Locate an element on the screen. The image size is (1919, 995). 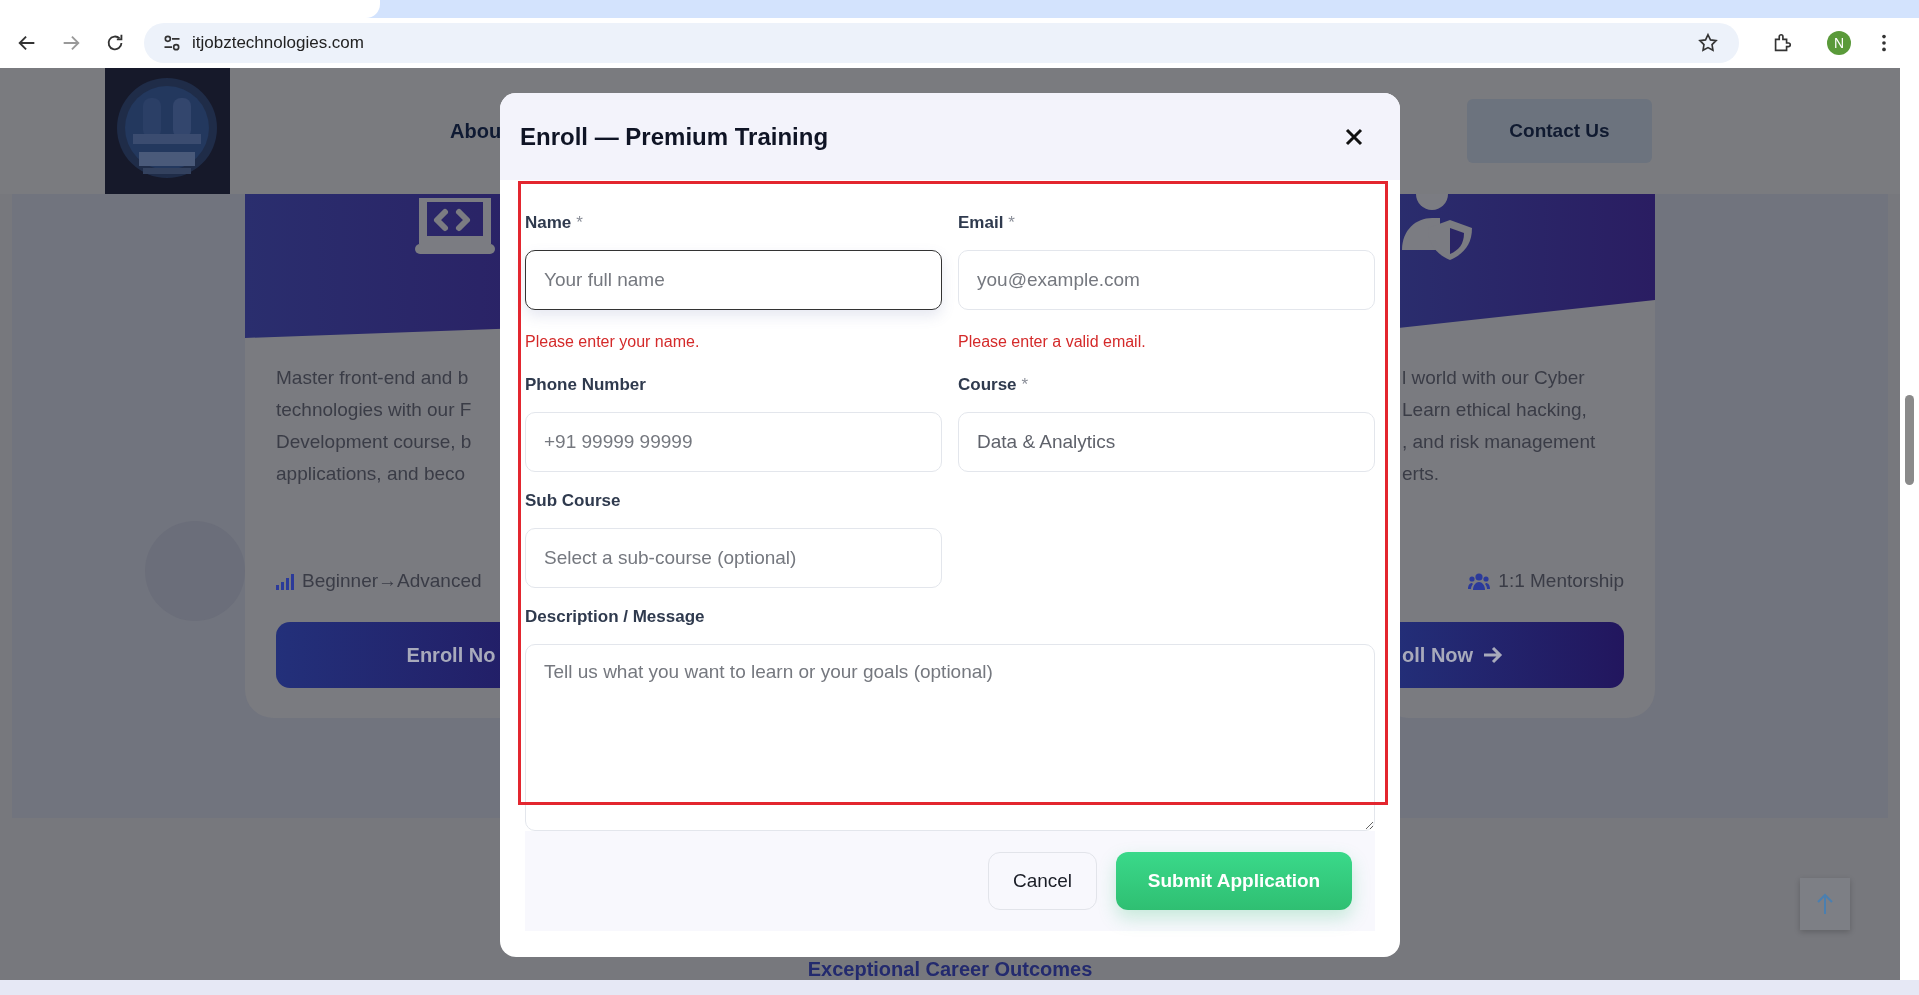
field-label: Name is located at coordinates (548, 222).